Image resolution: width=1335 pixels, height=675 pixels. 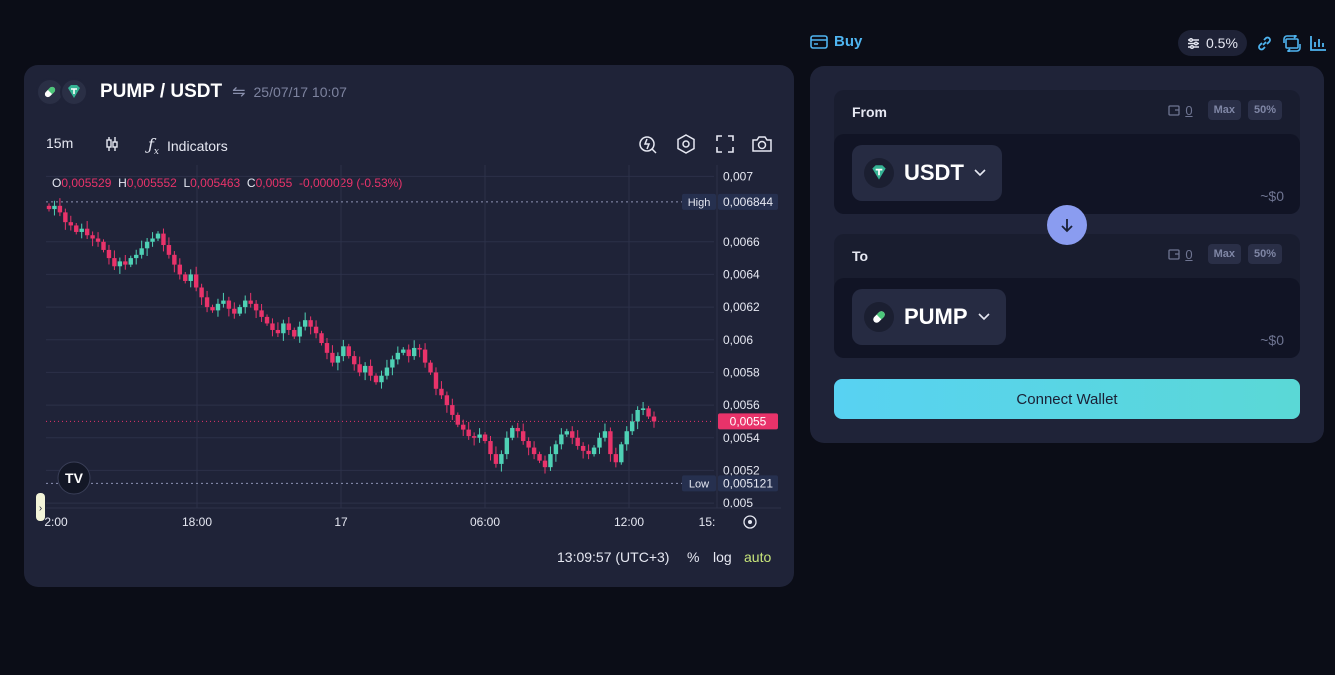 I want to click on chart-clock: 13:09:57 (UTC+3), so click(x=613, y=557).